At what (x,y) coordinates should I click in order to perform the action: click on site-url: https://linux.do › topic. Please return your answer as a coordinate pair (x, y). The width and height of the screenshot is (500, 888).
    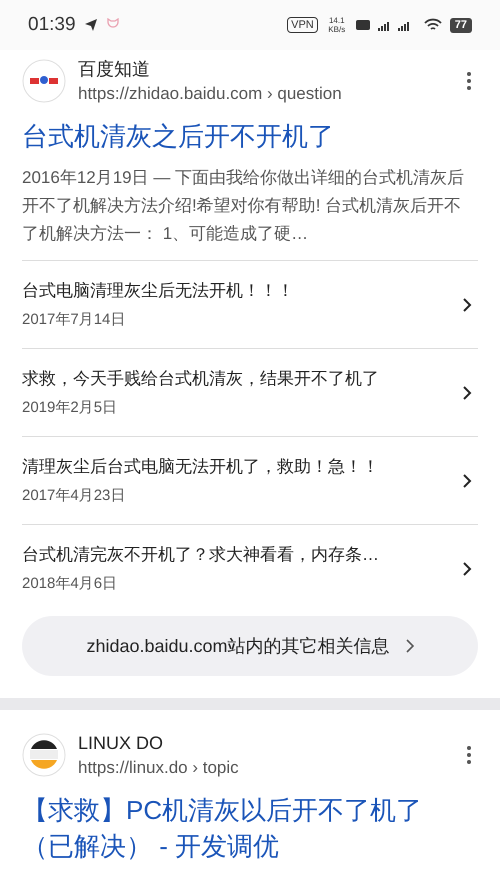
    Looking at the image, I should click on (159, 768).